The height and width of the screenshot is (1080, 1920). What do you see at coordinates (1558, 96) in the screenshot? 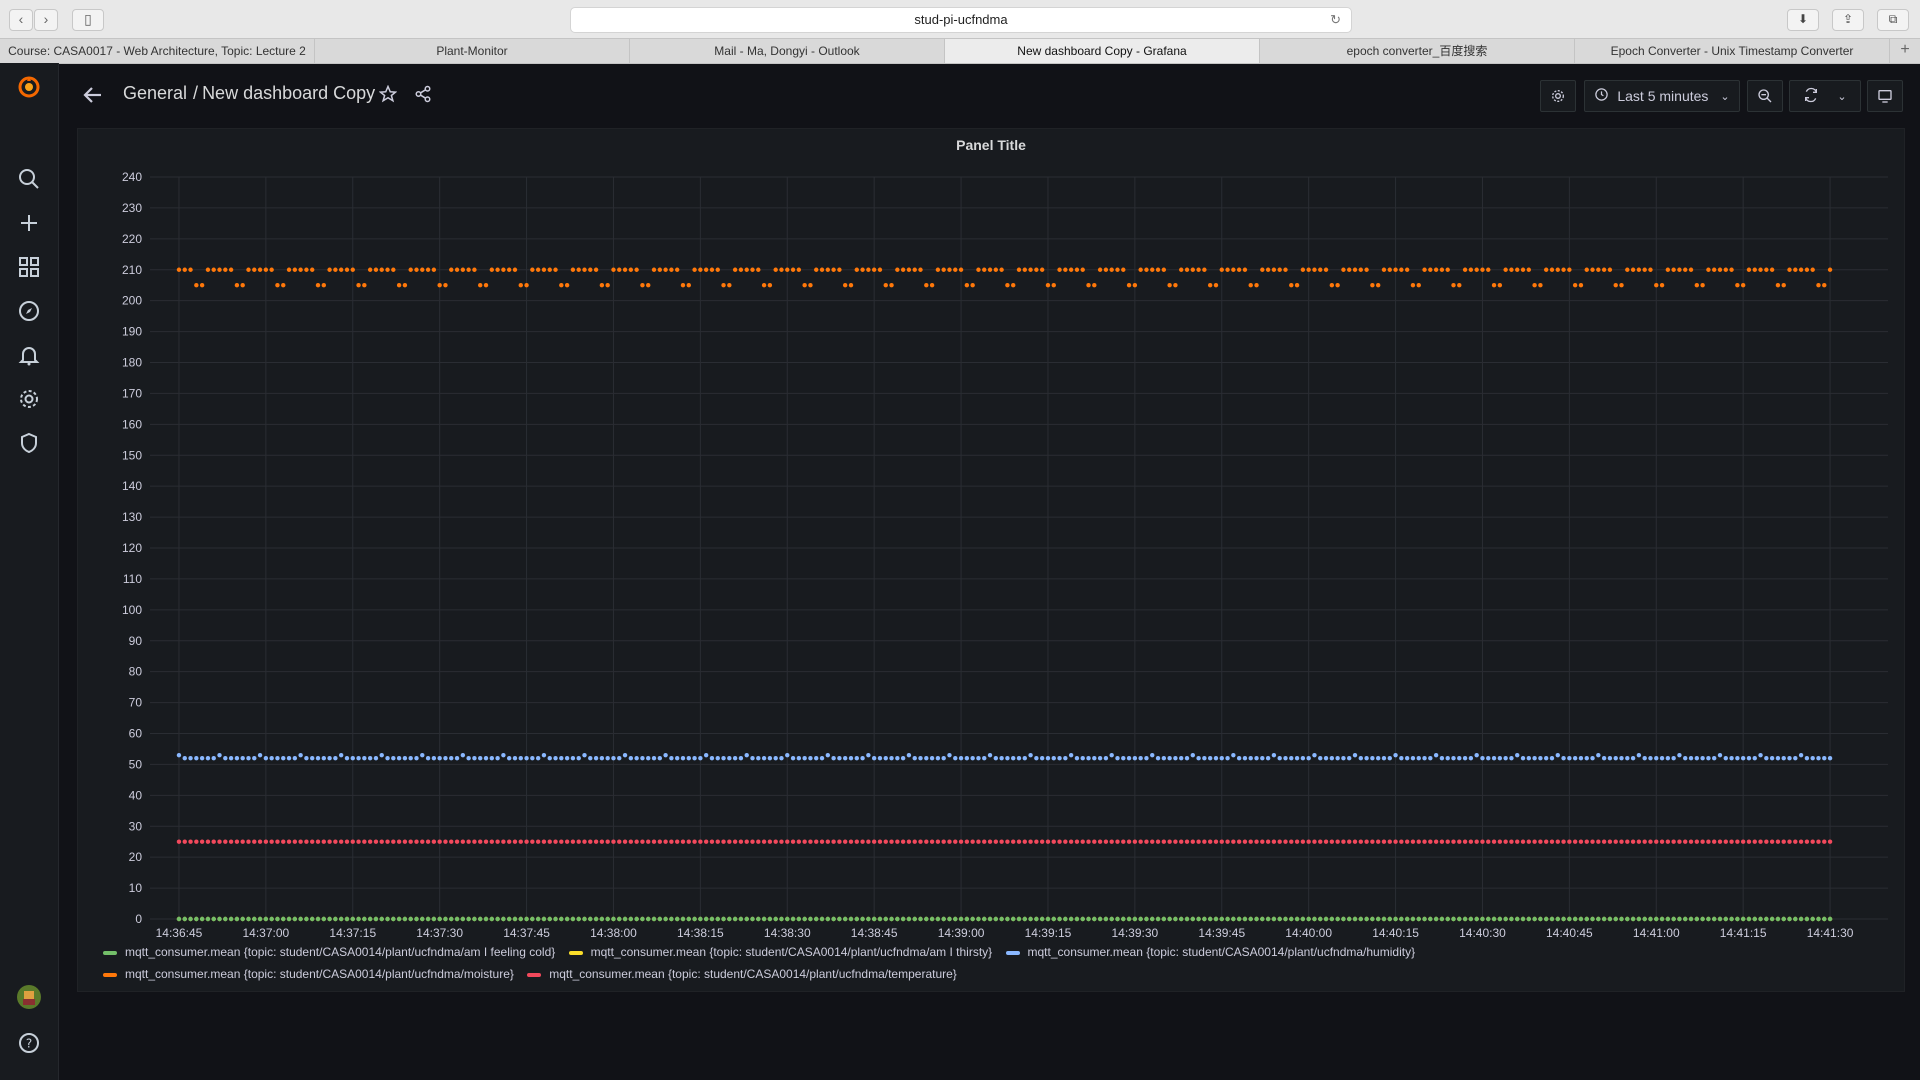
I see `dashboard-settings-gear-icon` at bounding box center [1558, 96].